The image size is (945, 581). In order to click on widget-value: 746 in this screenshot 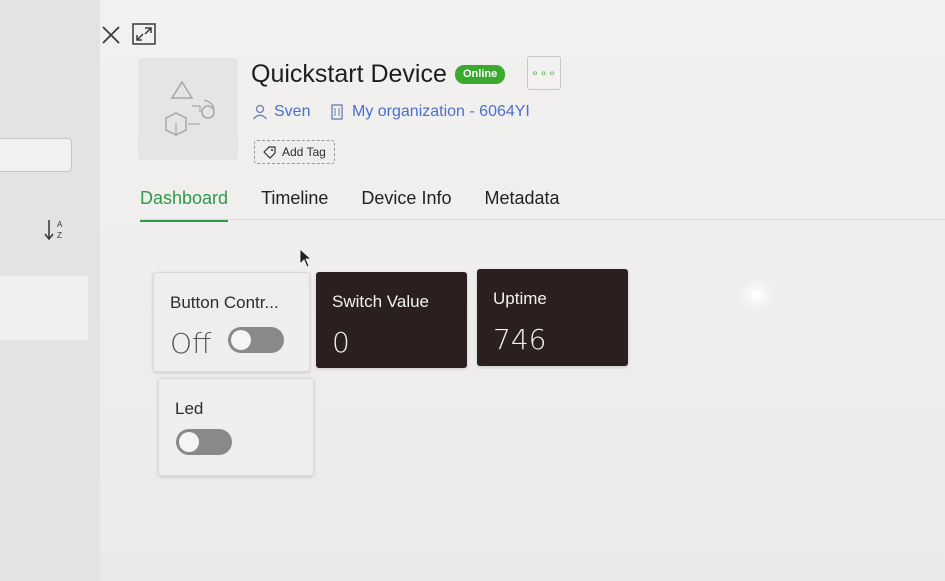, I will do `click(520, 339)`.